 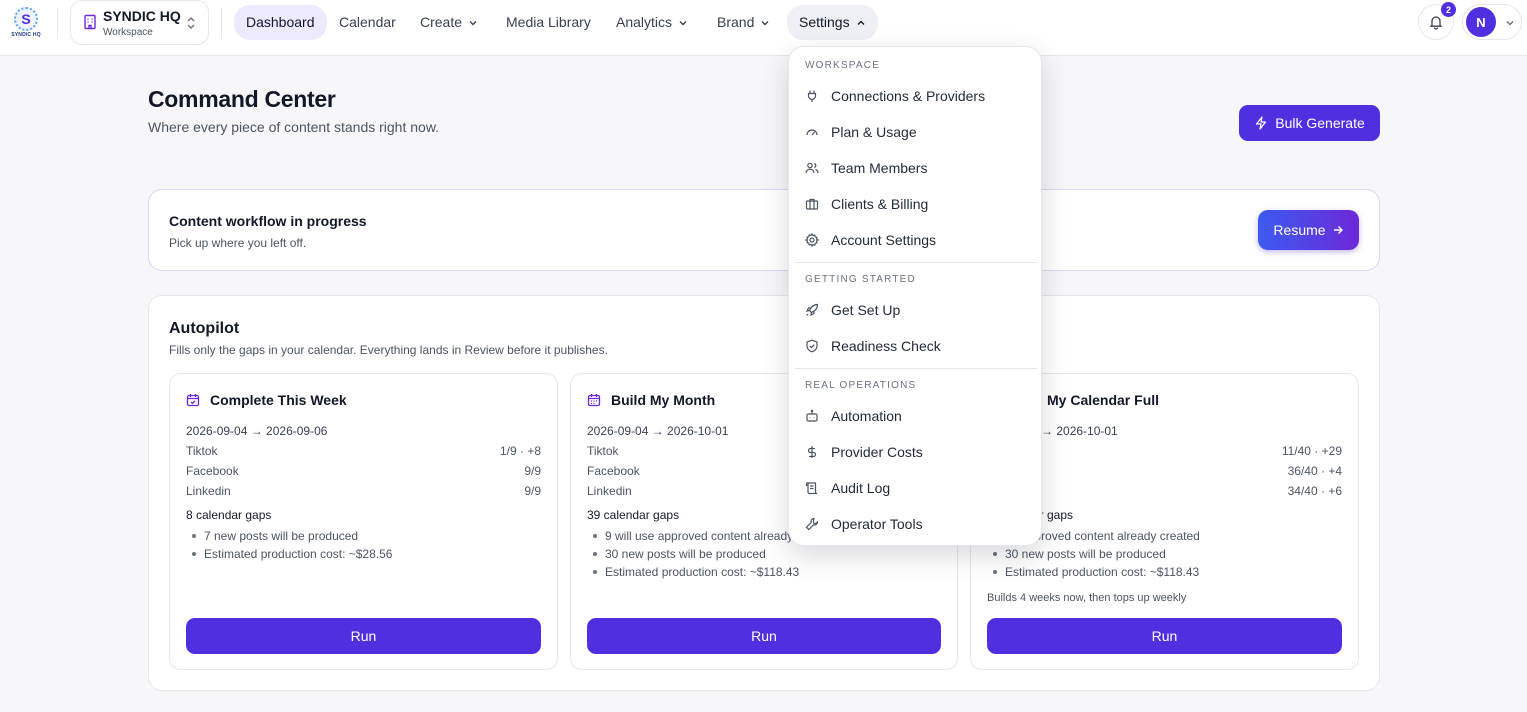 I want to click on menu-item-label: Automation, so click(x=866, y=416).